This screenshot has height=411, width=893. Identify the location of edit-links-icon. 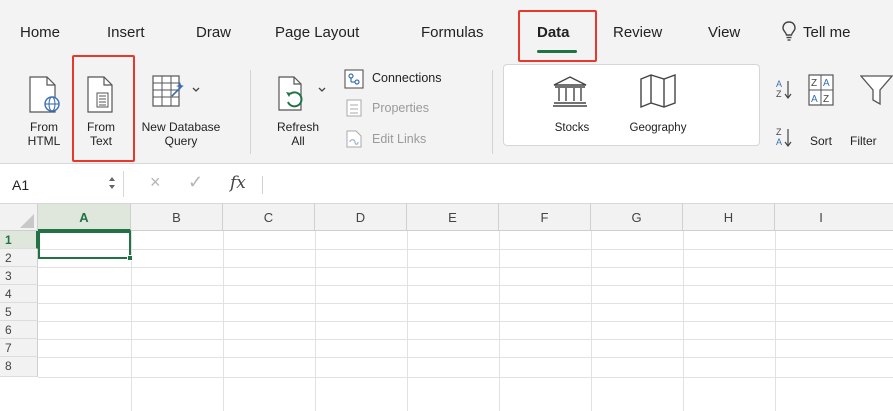
(354, 141).